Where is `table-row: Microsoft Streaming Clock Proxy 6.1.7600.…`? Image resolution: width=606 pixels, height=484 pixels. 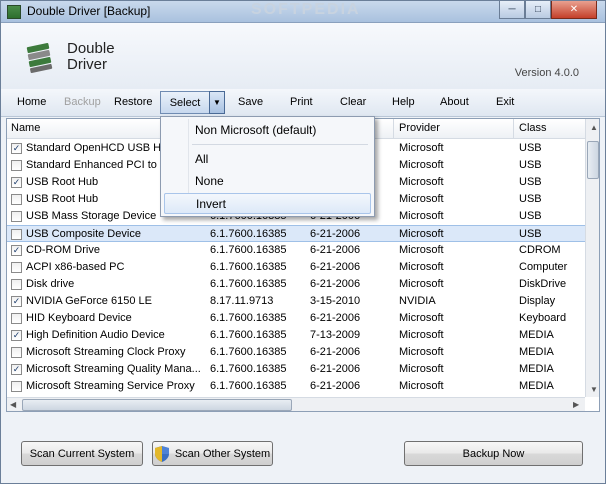
table-row: Microsoft Streaming Clock Proxy 6.1.7600.… is located at coordinates (296, 352).